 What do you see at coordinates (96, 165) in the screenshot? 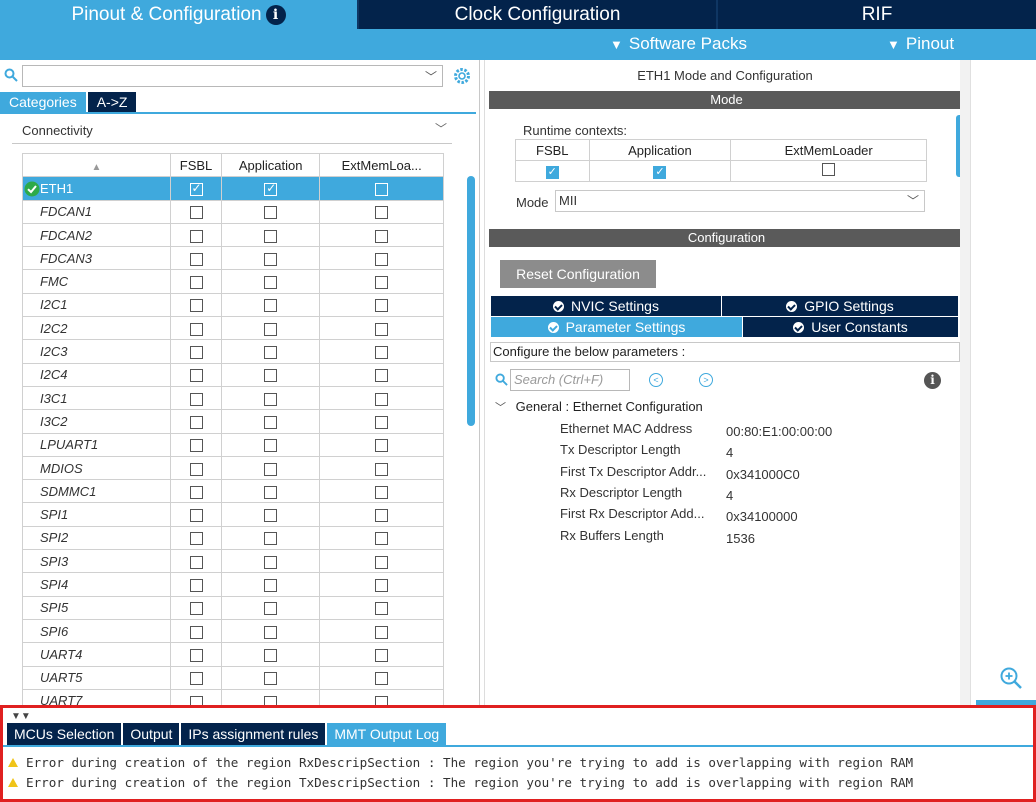
I see `sort-column-header: ▲` at bounding box center [96, 165].